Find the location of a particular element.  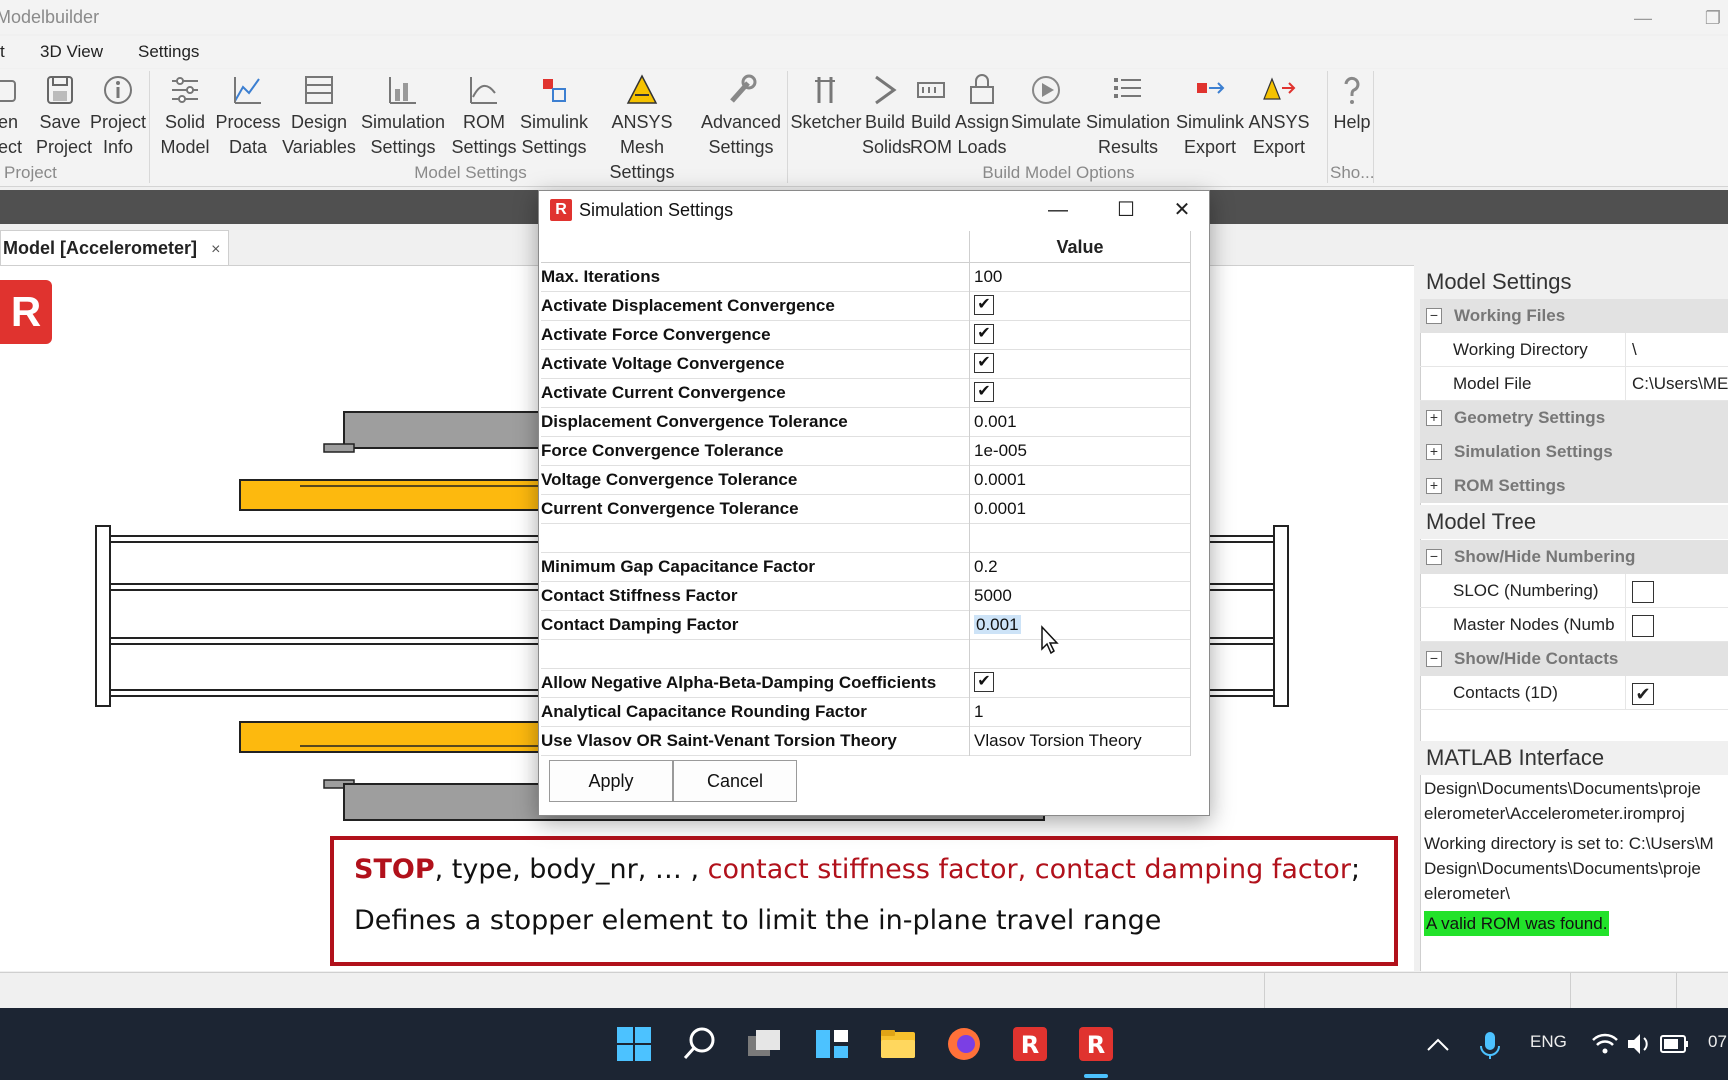

menu-edit: t is located at coordinates (2, 52).